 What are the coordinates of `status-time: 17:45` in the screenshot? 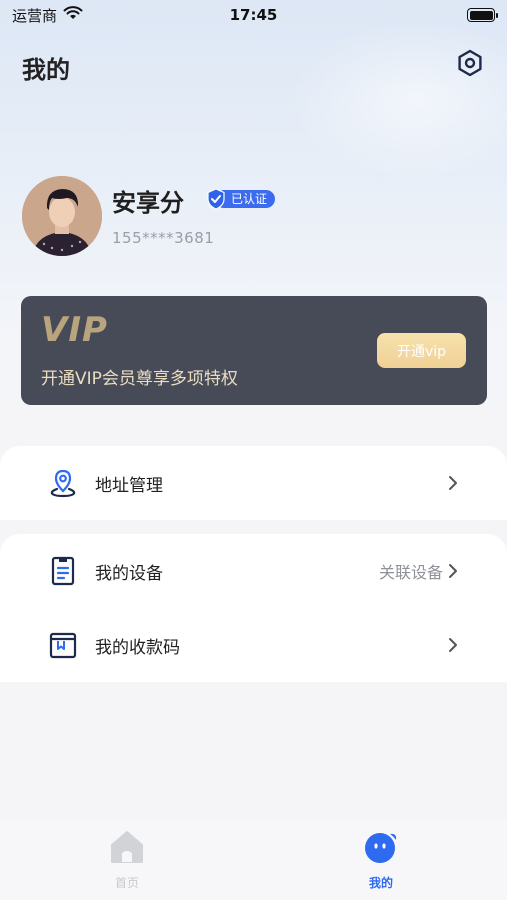 It's located at (253, 15).